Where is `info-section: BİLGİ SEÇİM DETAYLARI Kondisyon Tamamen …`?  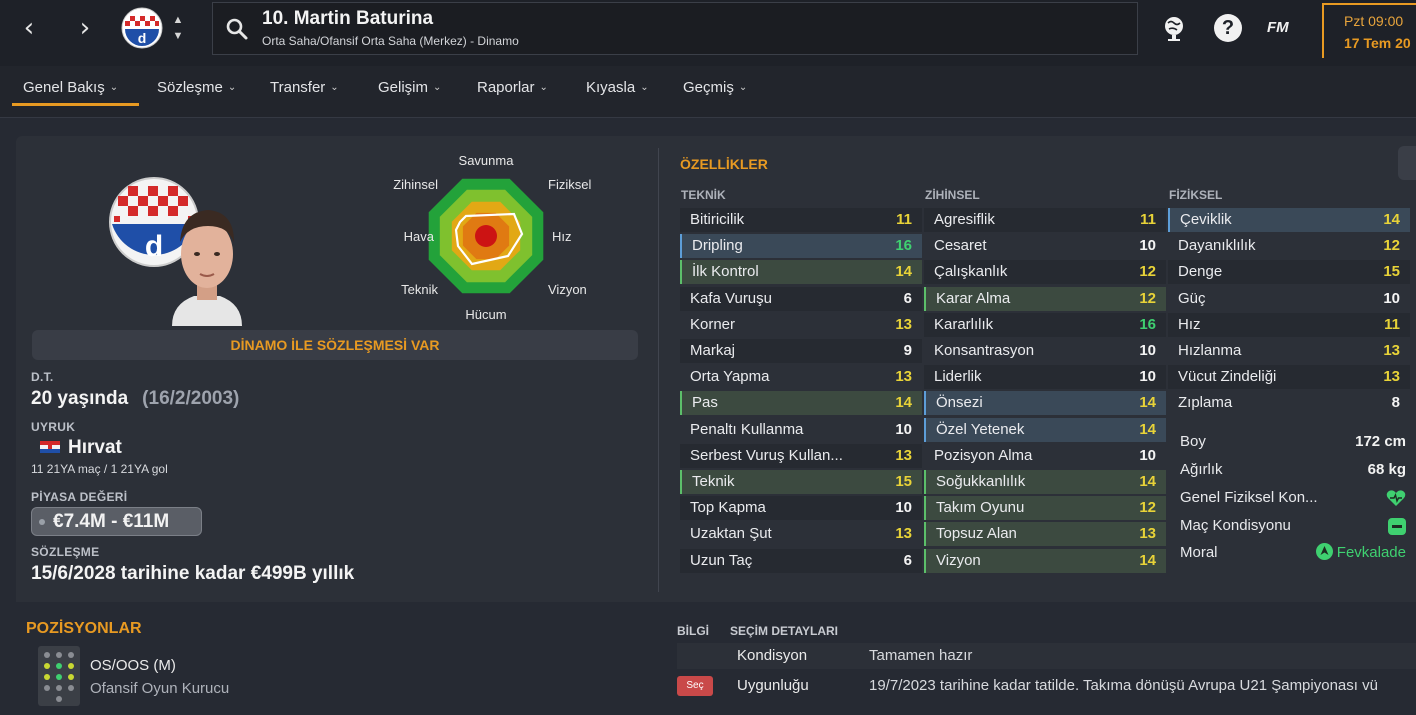 info-section: BİLGİ SEÇİM DETAYLARI Kondisyon Tamamen … is located at coordinates (1038, 661).